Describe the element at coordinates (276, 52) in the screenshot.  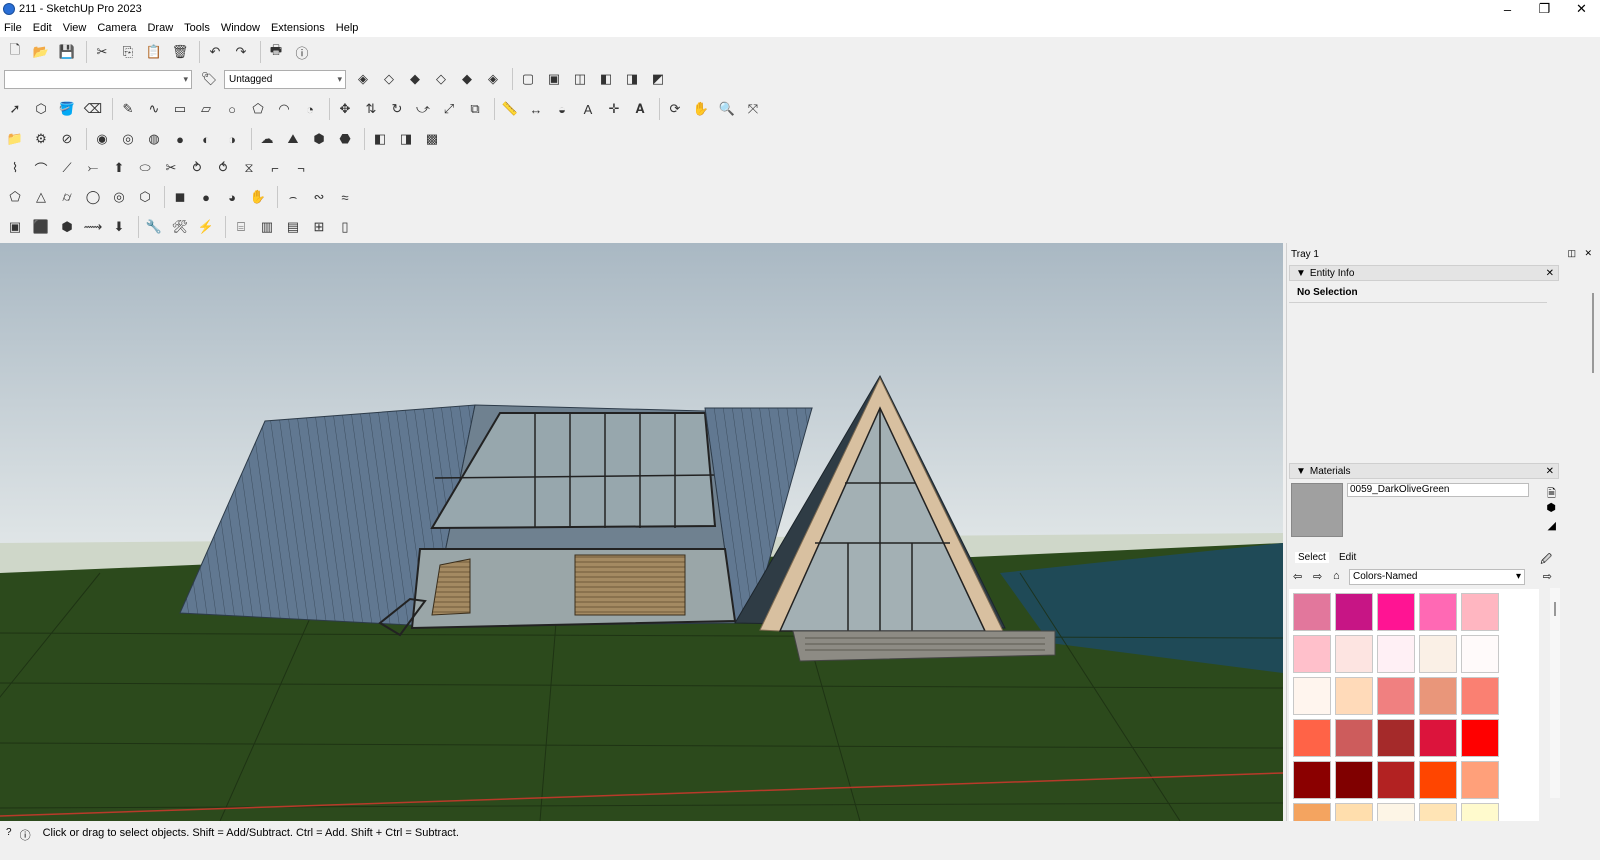
I see `print-icon: 🖶` at that location.